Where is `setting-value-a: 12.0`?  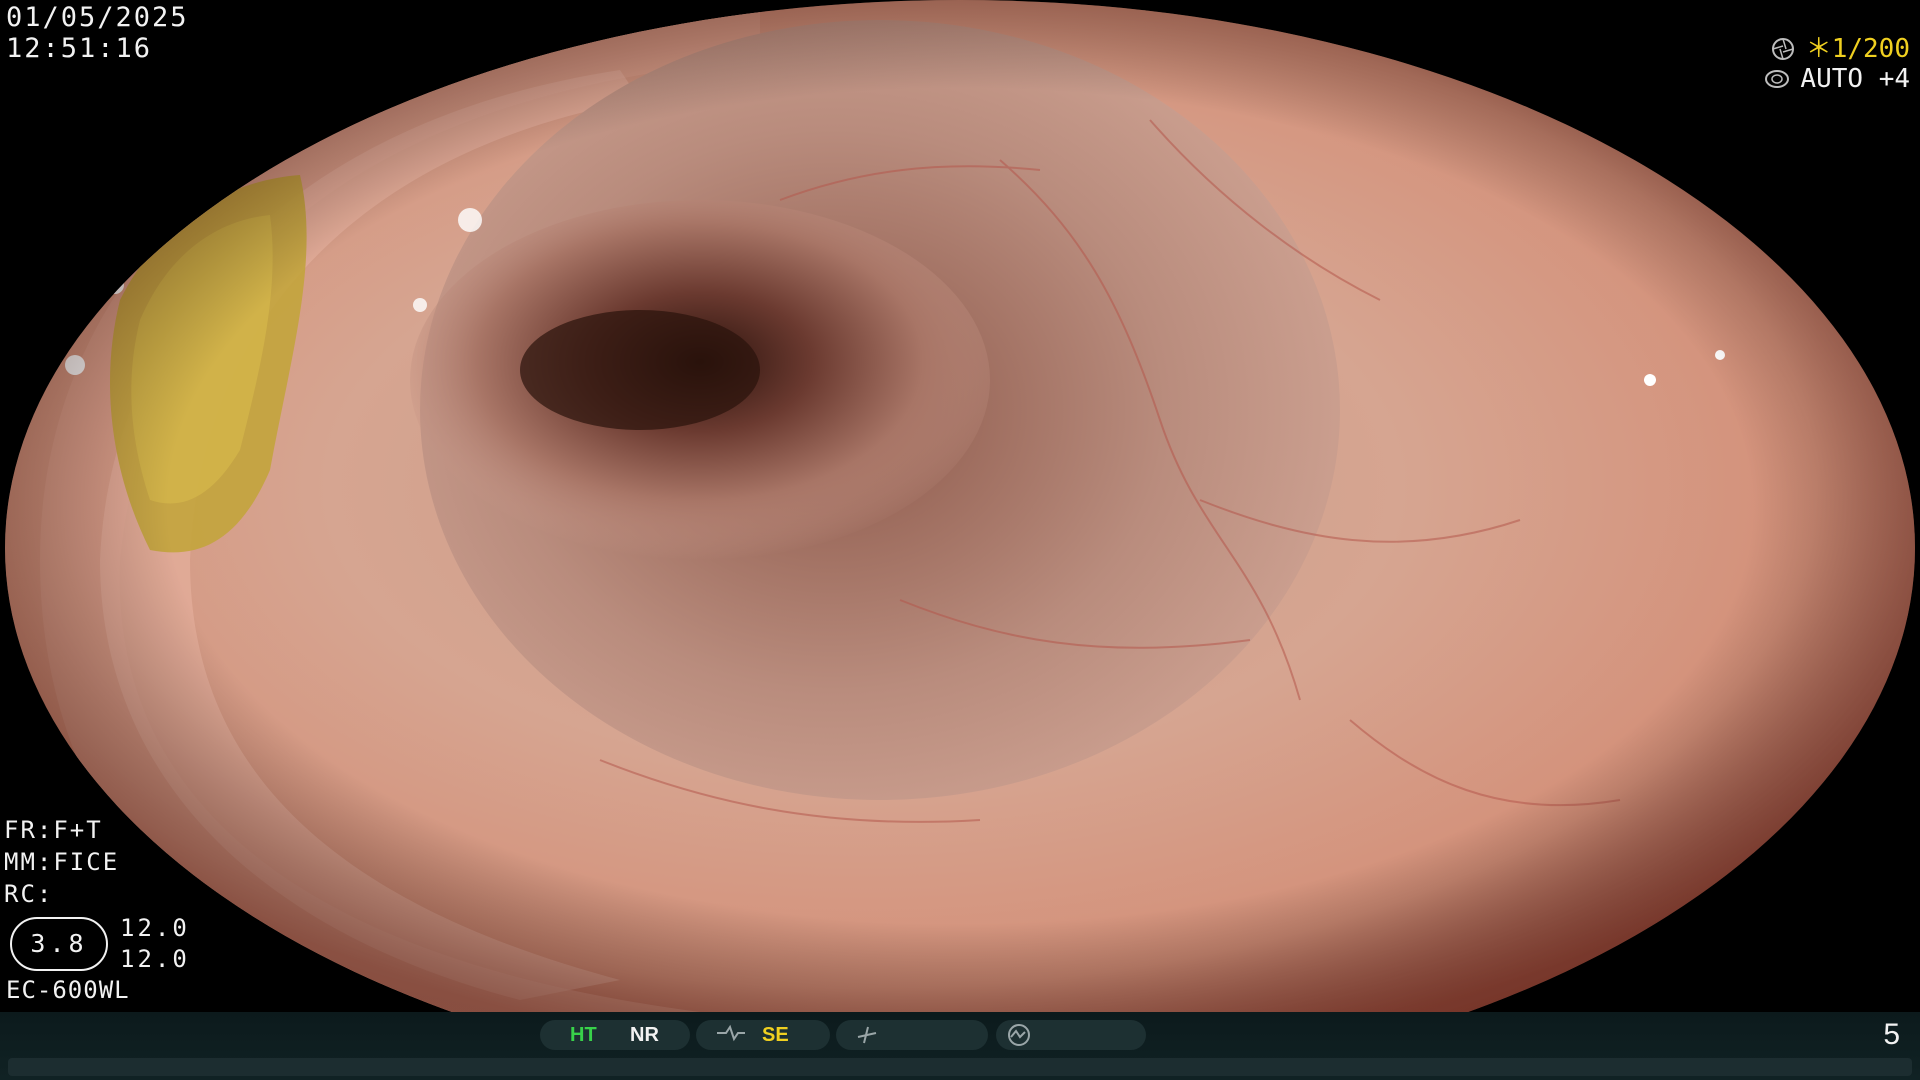 setting-value-a: 12.0 is located at coordinates (155, 928).